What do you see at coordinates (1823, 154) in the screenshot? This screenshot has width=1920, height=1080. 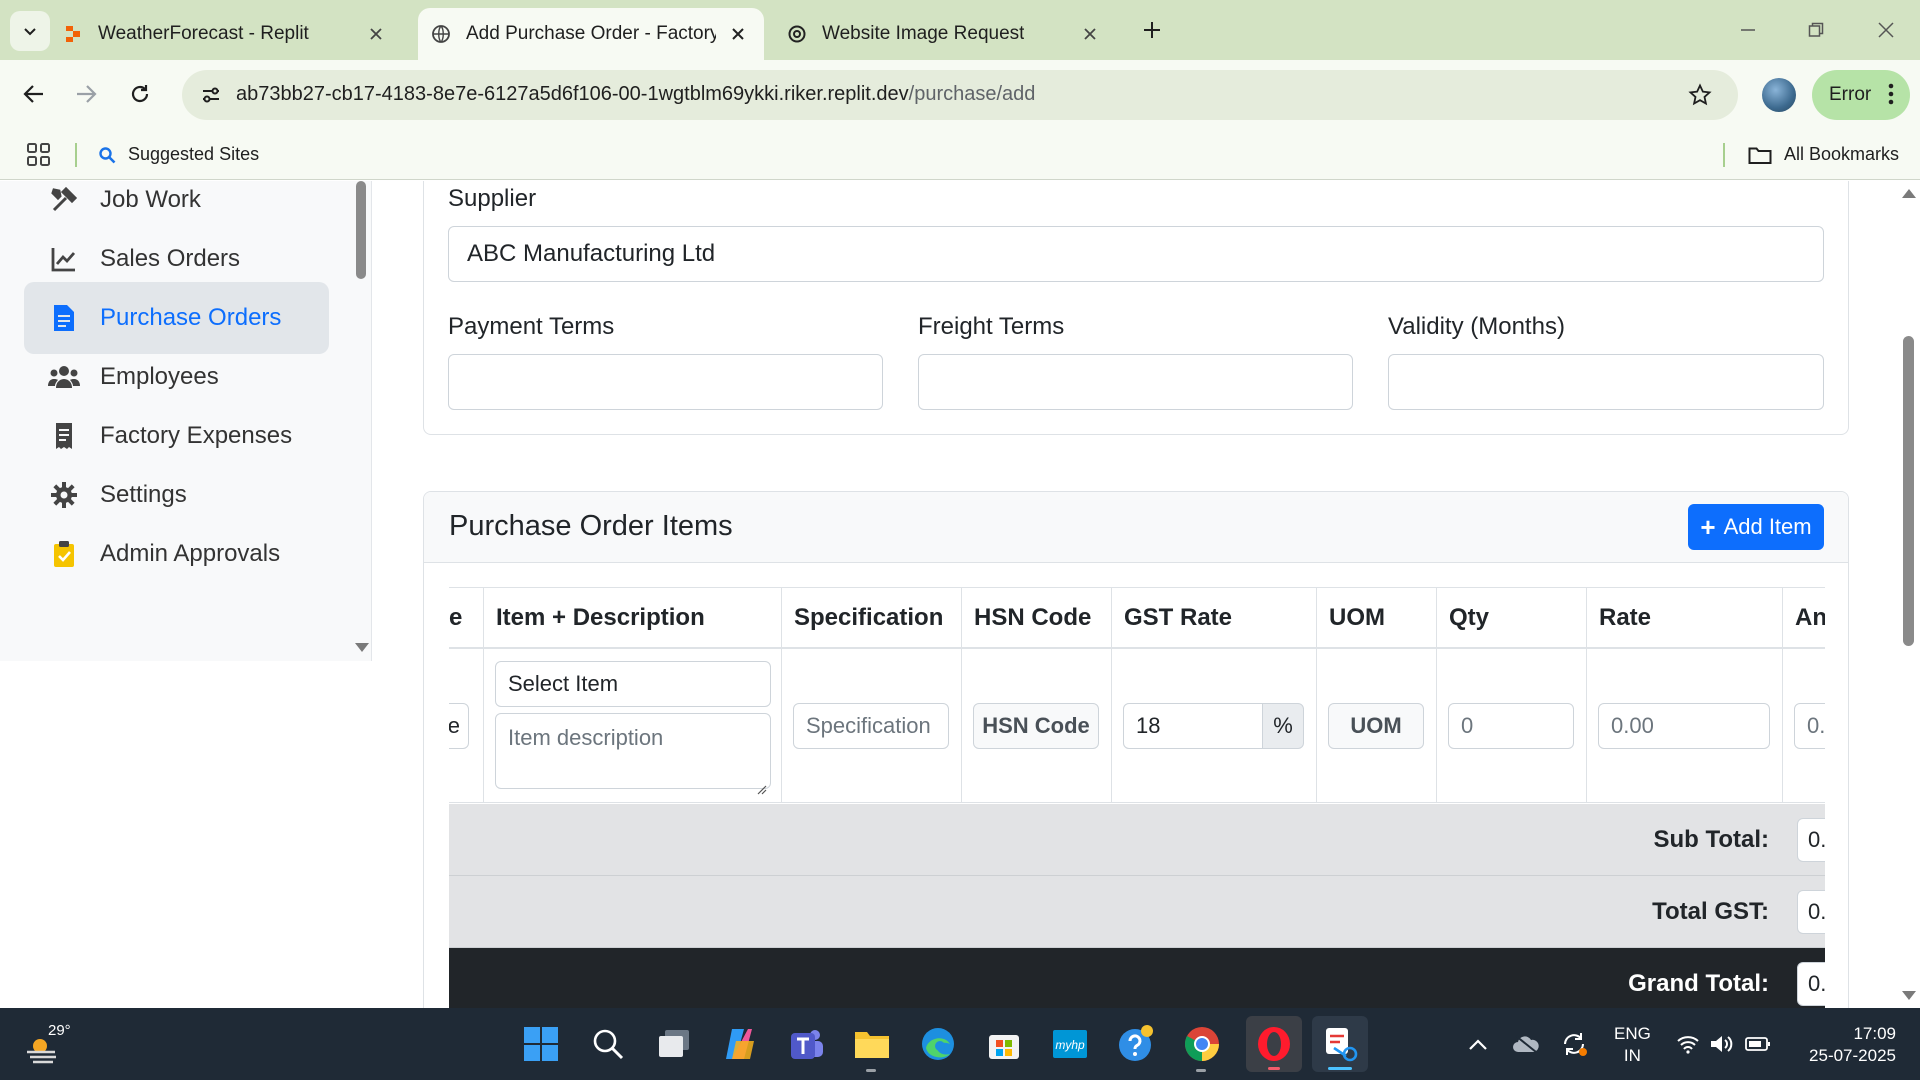 I see `all-bookmarks-button: All Bookmarks` at bounding box center [1823, 154].